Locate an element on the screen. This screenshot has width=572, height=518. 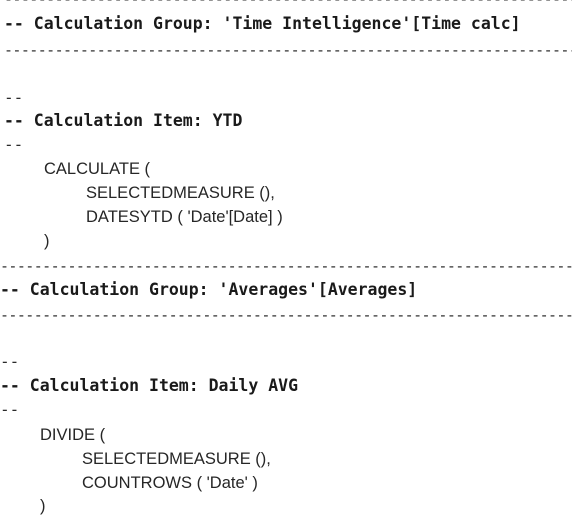
calculation-item-header: -- Calculation Item: YTD is located at coordinates (123, 120).